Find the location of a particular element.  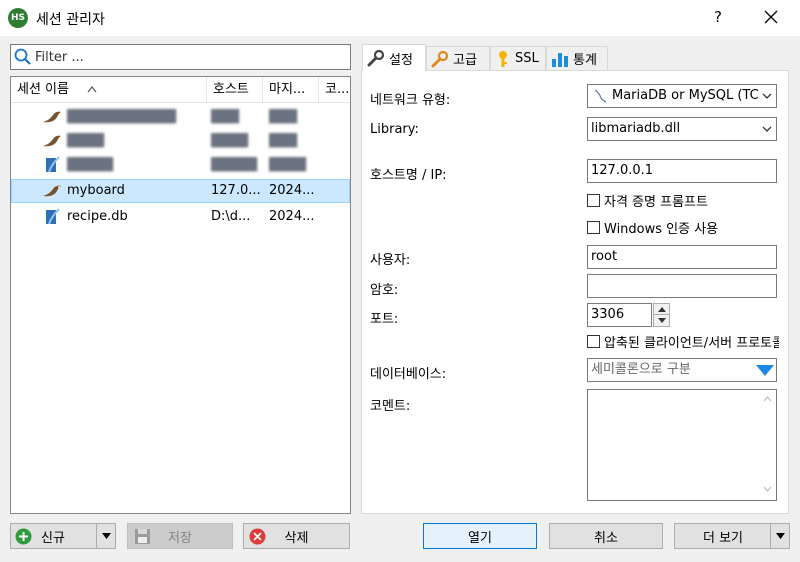

session-host: ███ is located at coordinates (225, 116).